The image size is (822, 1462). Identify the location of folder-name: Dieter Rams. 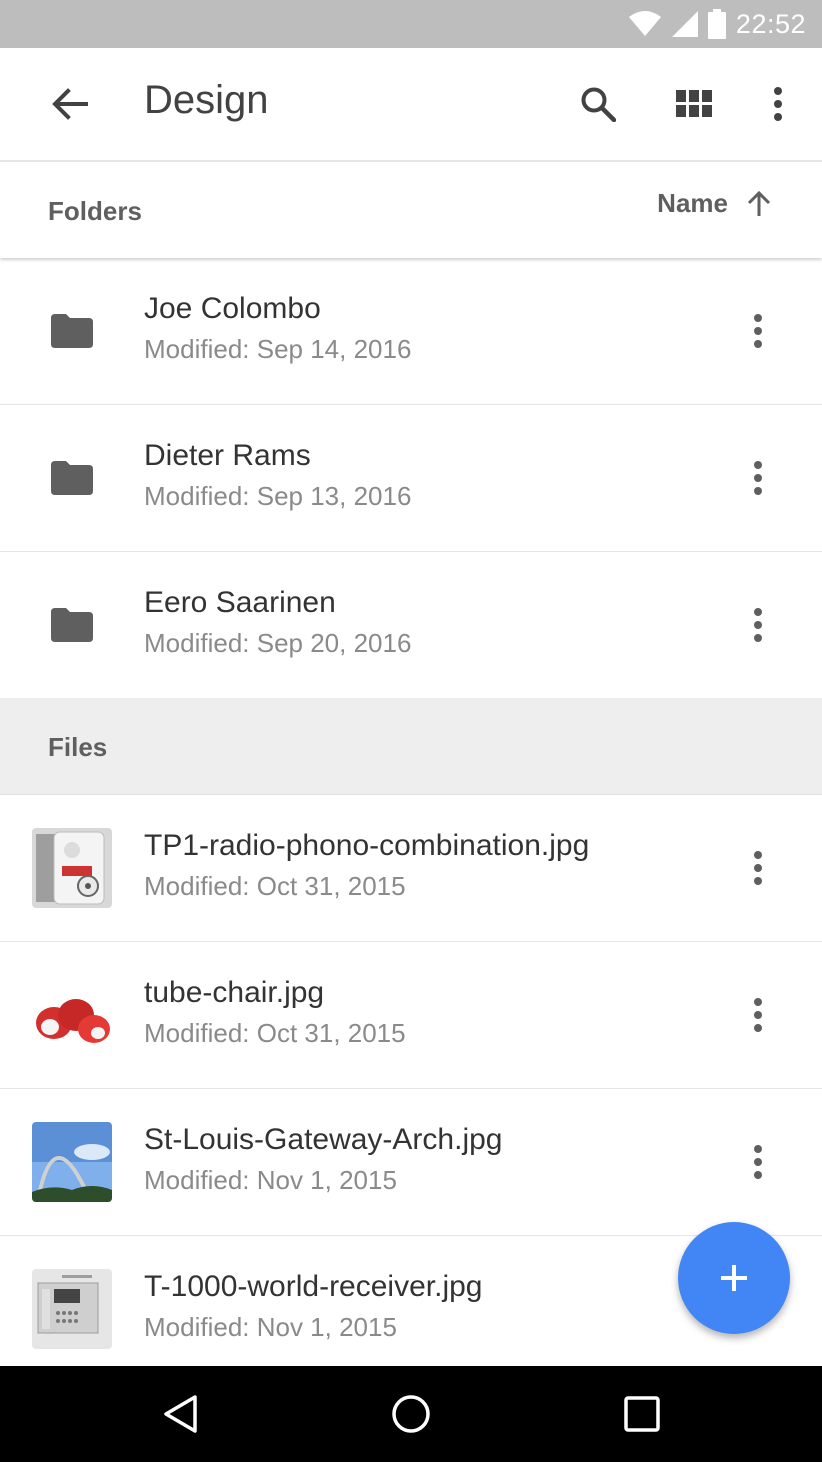
(227, 455).